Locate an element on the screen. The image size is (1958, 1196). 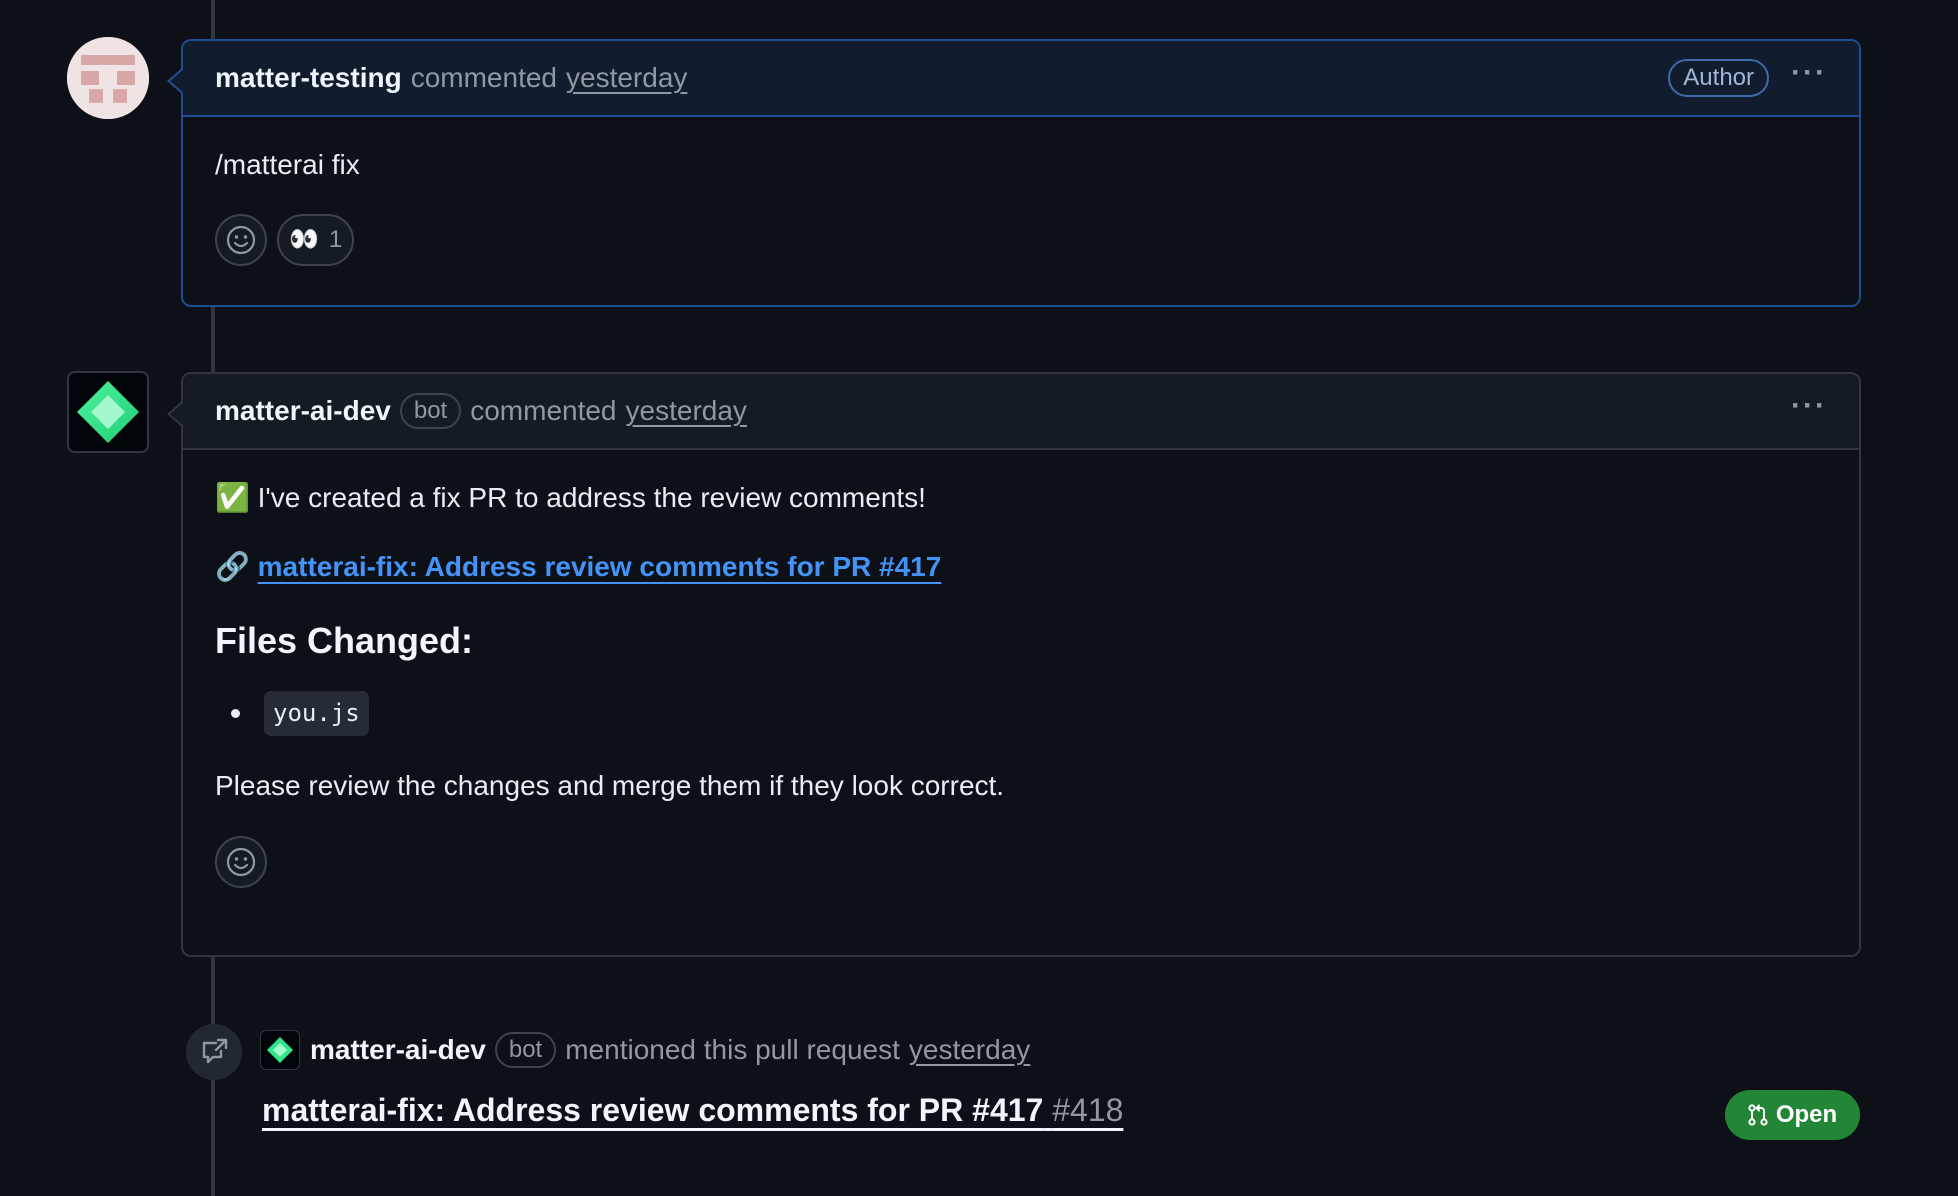
header-actions: ··· is located at coordinates (1809, 411).